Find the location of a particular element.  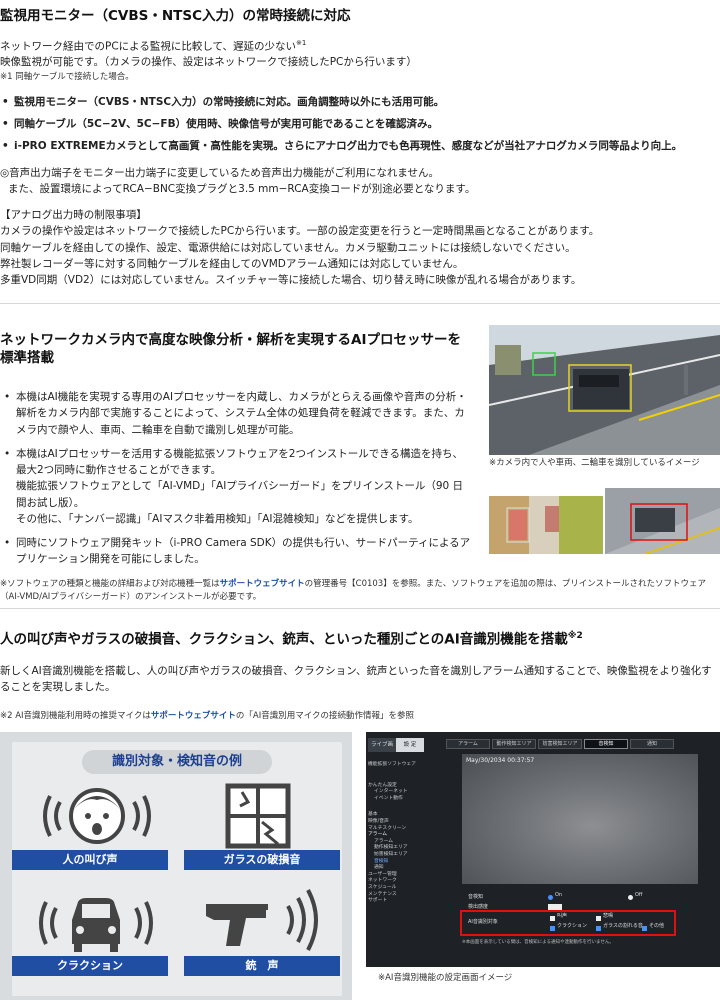

store-image is located at coordinates (546, 525).